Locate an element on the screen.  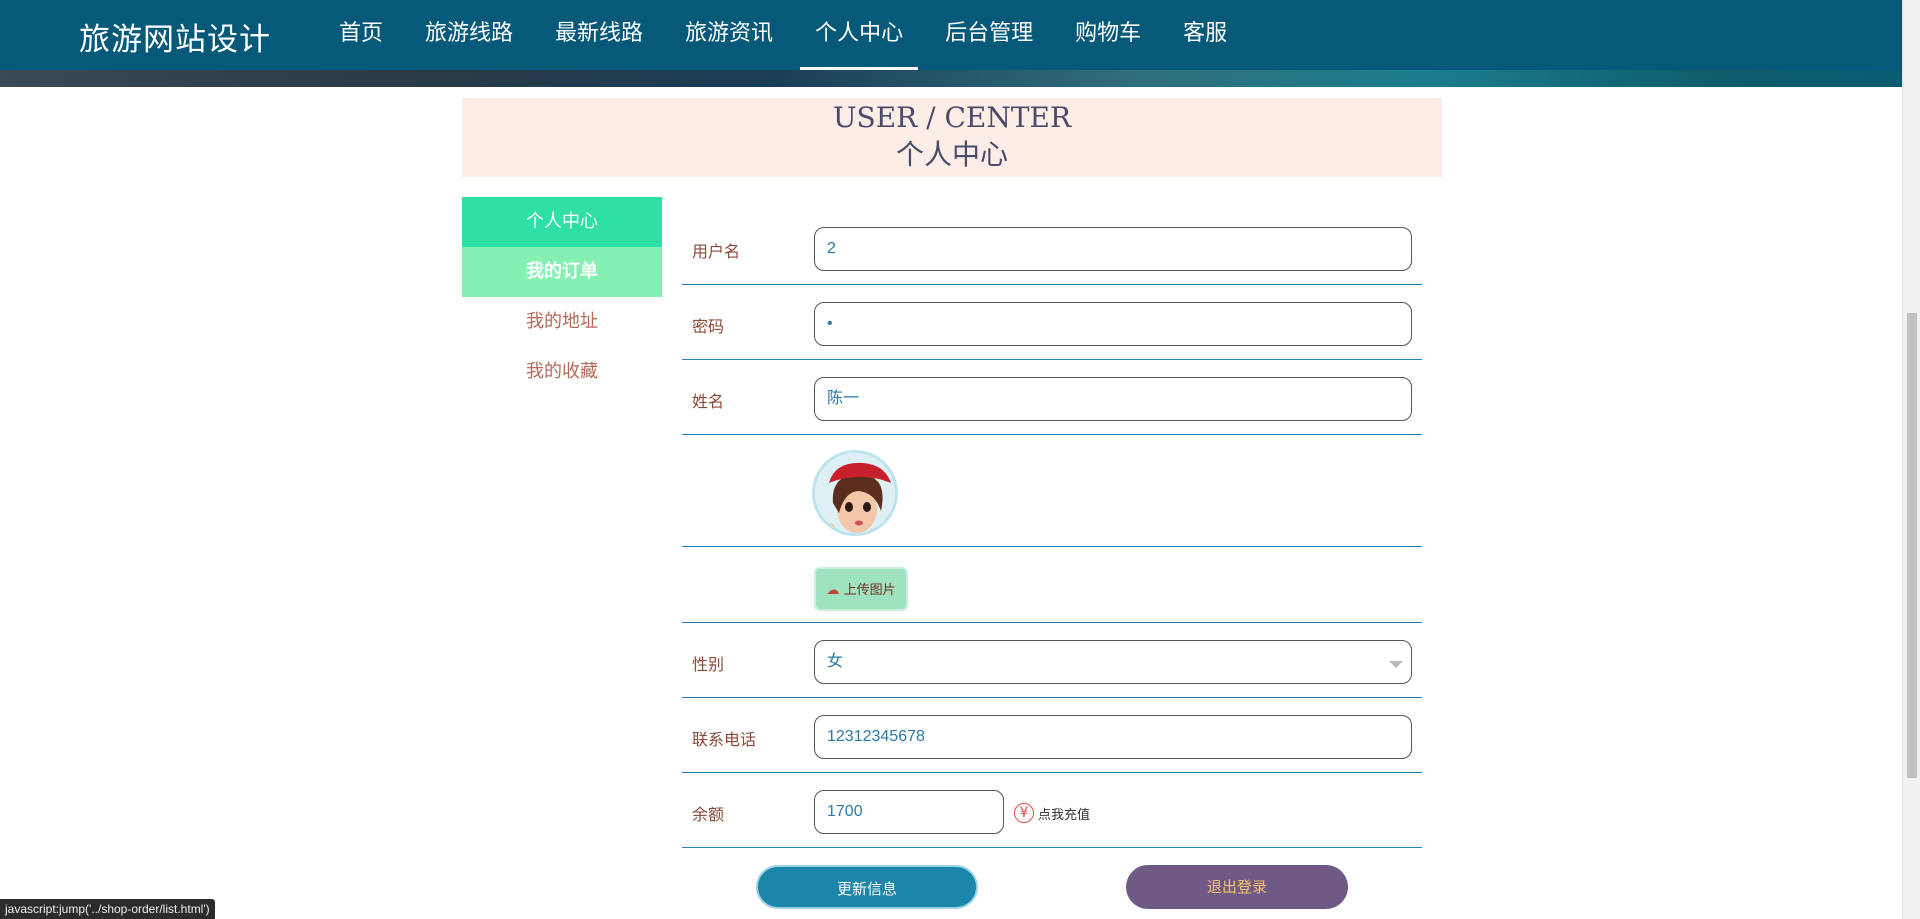
form-row-password: 密码 • is located at coordinates (1052, 322).